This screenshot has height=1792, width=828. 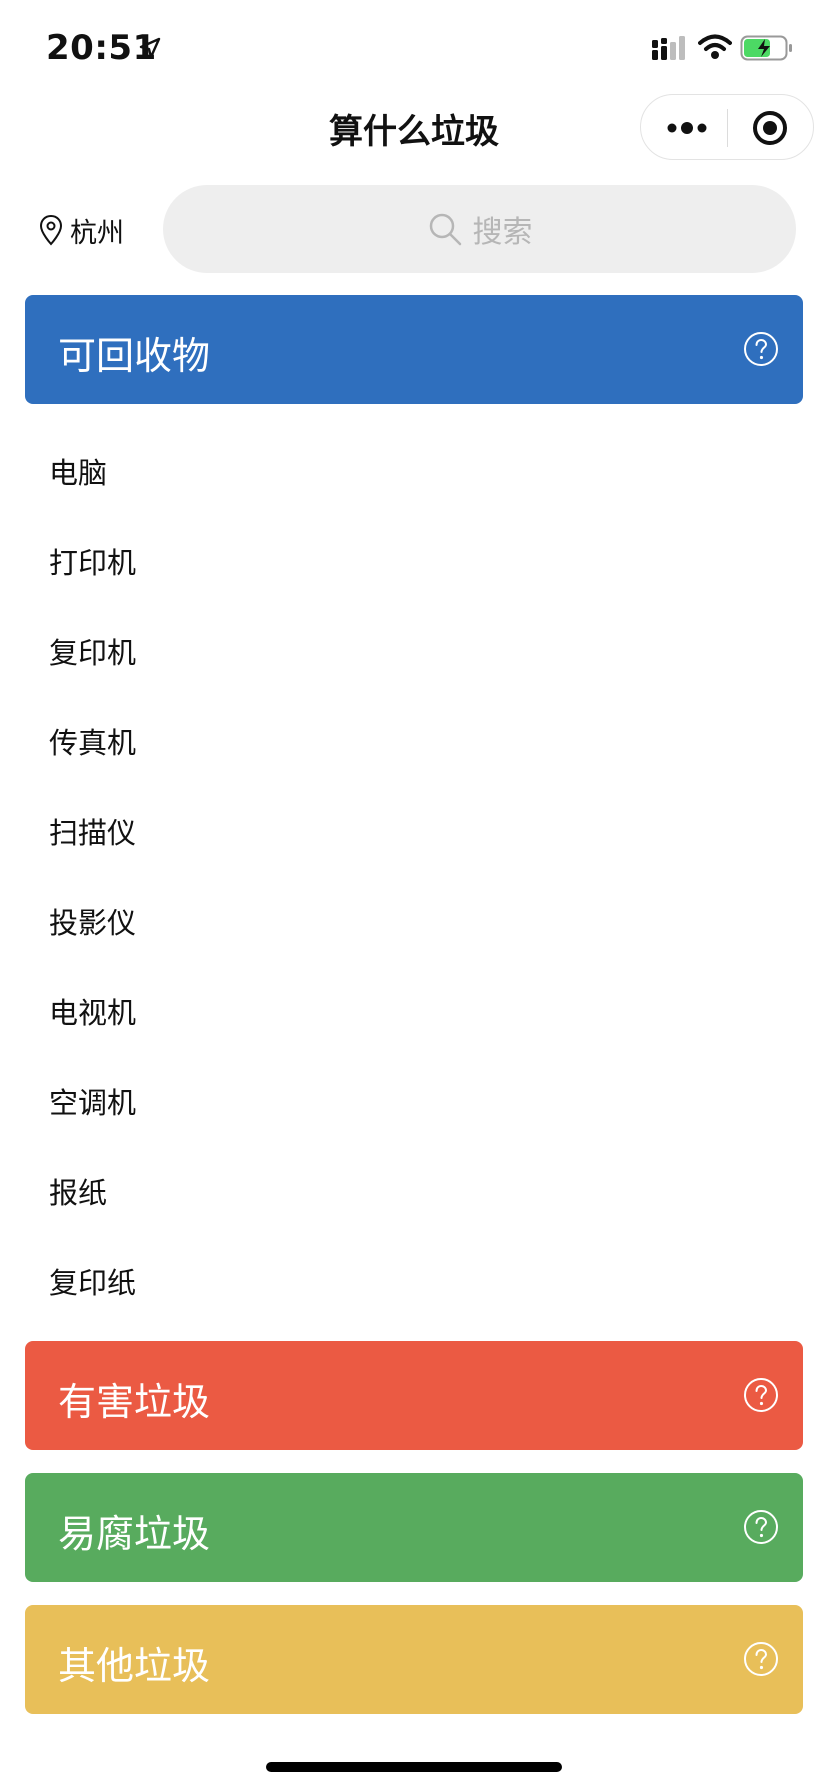 I want to click on search-placeholder: 搜索, so click(x=502, y=232).